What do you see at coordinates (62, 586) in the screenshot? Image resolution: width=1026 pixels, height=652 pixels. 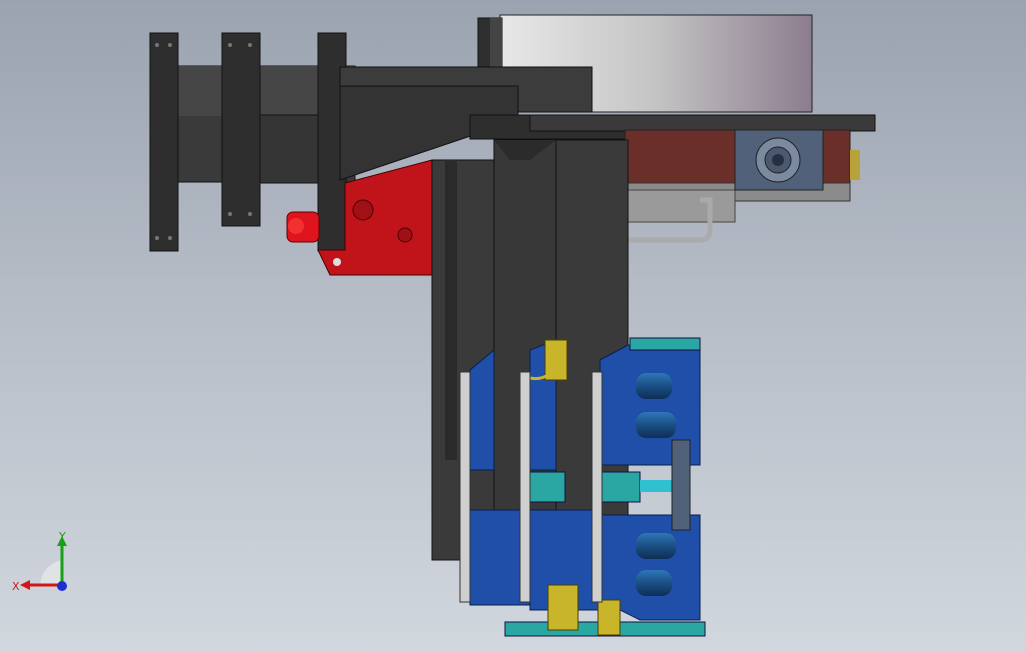 I see `z-axis-dot` at bounding box center [62, 586].